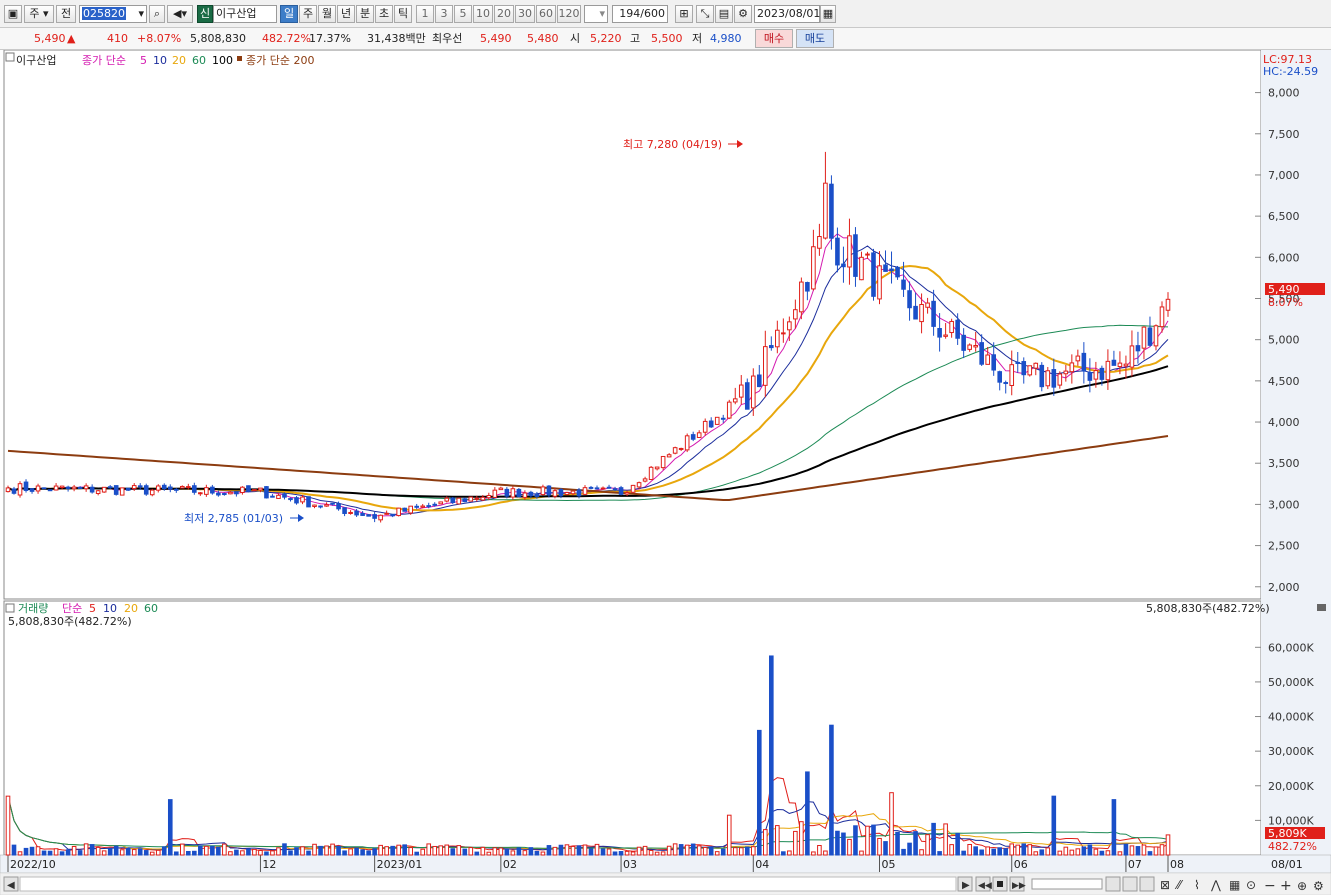 The height and width of the screenshot is (895, 1331). What do you see at coordinates (10, 608) in the screenshot?
I see `volume-legend-toggle-icon` at bounding box center [10, 608].